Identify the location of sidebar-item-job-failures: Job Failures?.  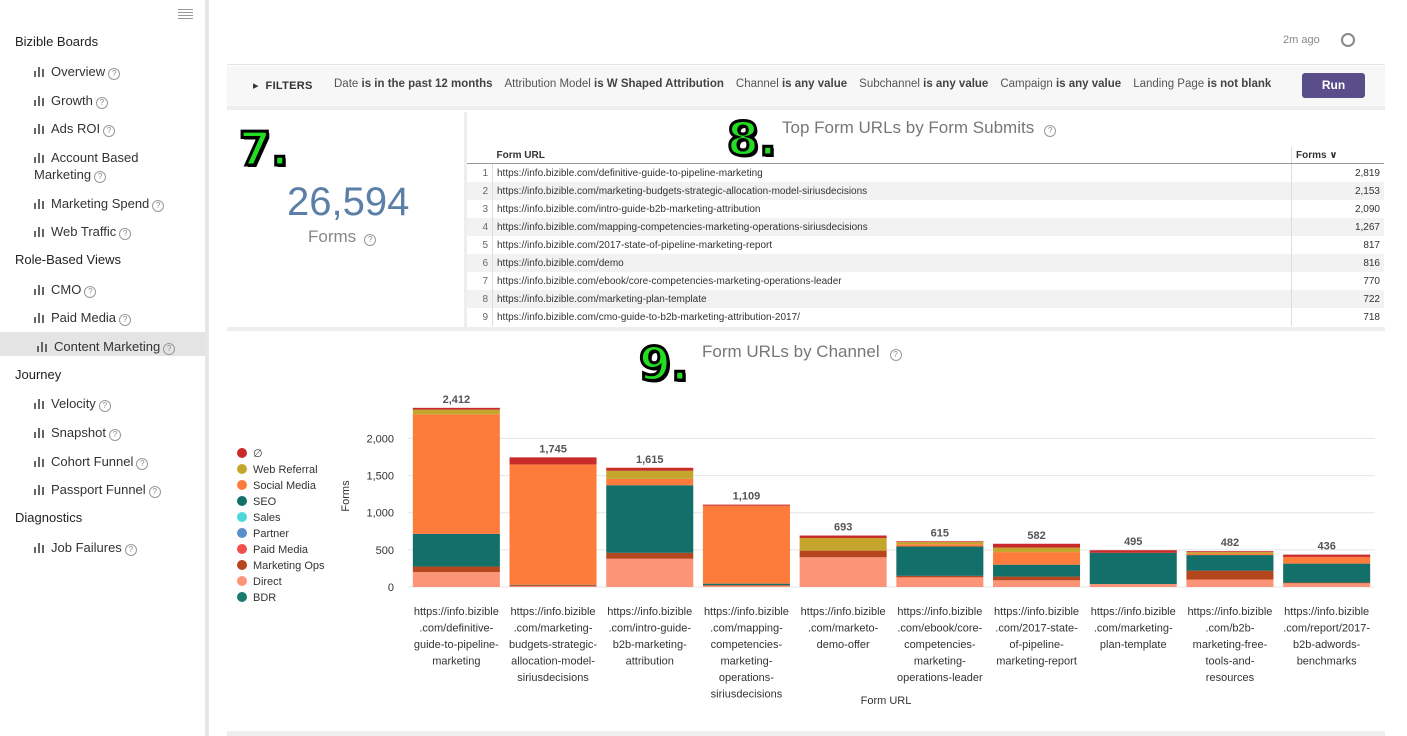
(114, 547).